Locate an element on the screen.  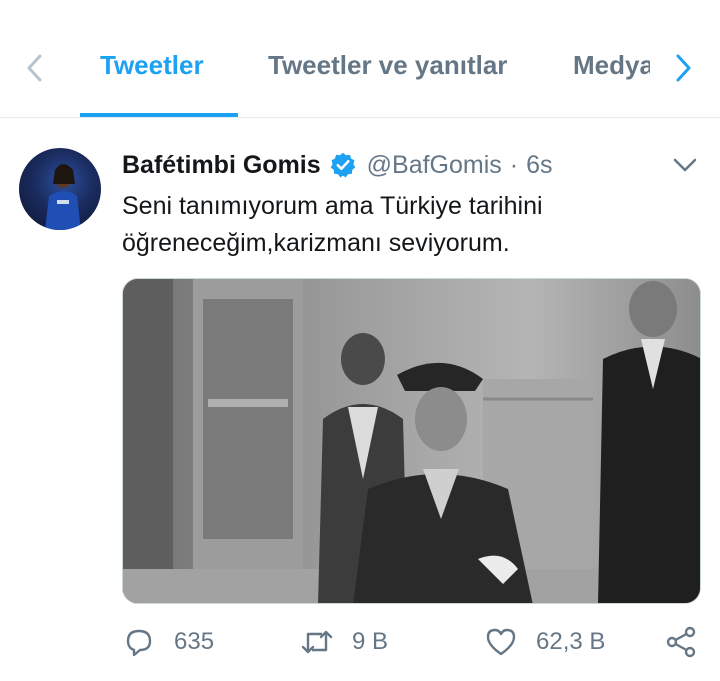
caret-down-icon is located at coordinates (685, 165).